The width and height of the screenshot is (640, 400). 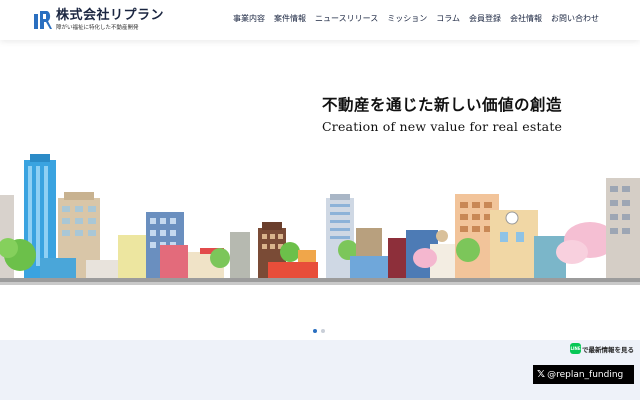 I want to click on nav-item-mission: ミッション, so click(x=407, y=19).